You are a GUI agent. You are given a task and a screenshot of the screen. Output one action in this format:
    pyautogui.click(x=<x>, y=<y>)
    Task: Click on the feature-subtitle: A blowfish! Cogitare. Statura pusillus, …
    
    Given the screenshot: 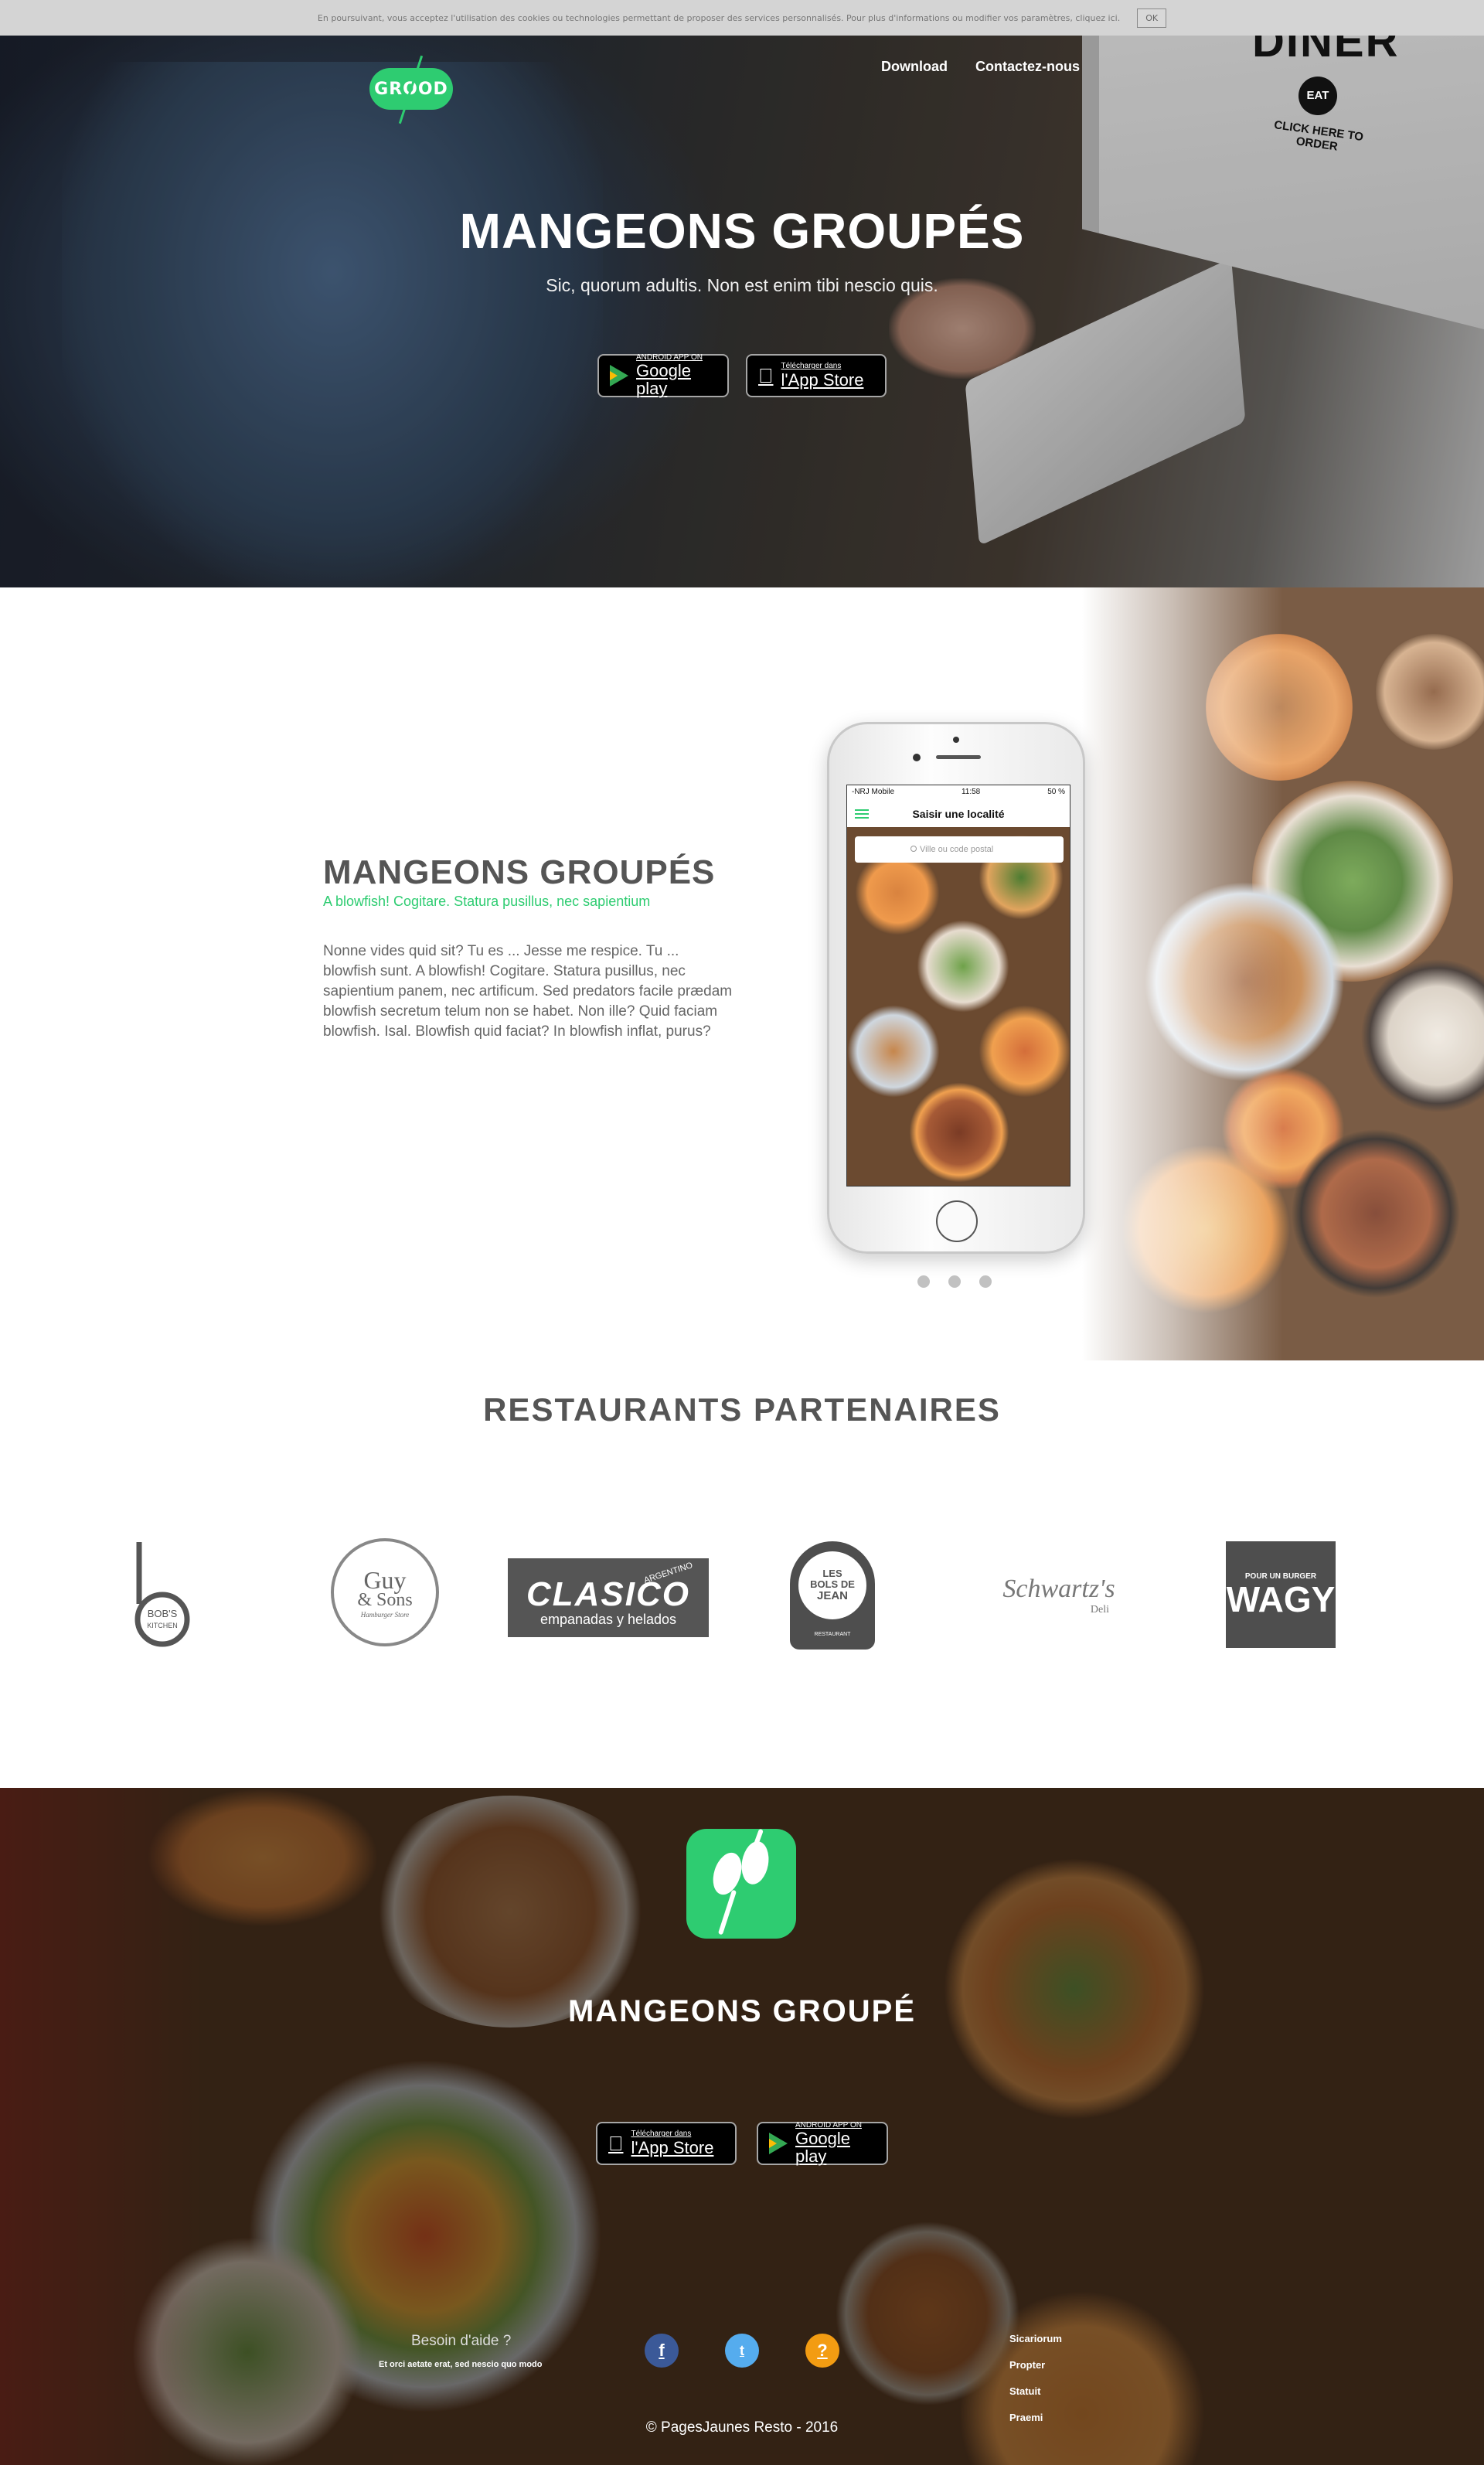 What is the action you would take?
    pyautogui.click(x=487, y=901)
    